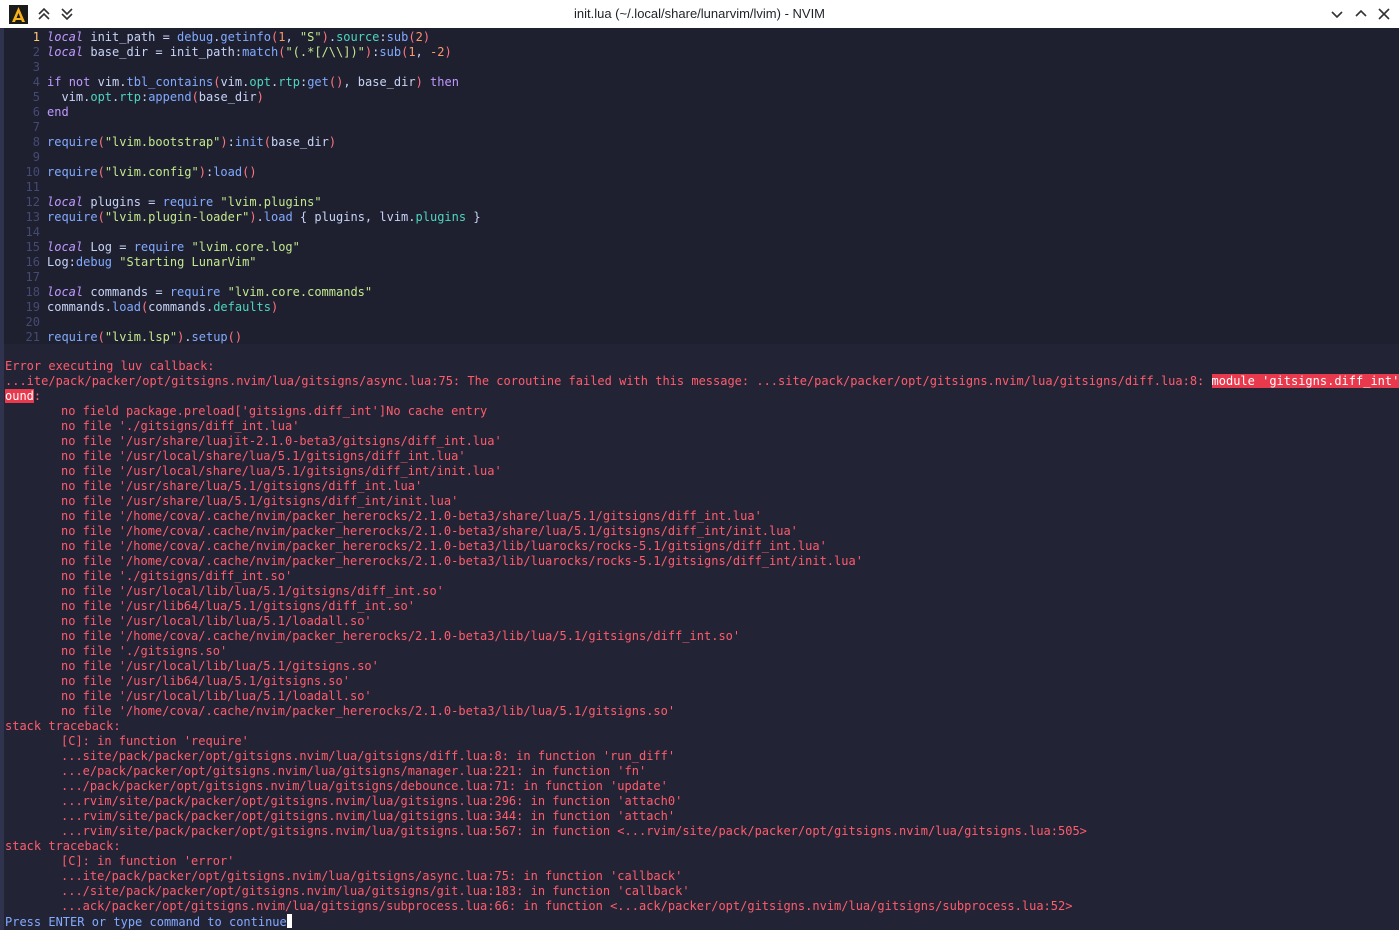 This screenshot has width=1399, height=930. Describe the element at coordinates (63, 726) in the screenshot. I see `traceback-header: stack traceback:` at that location.